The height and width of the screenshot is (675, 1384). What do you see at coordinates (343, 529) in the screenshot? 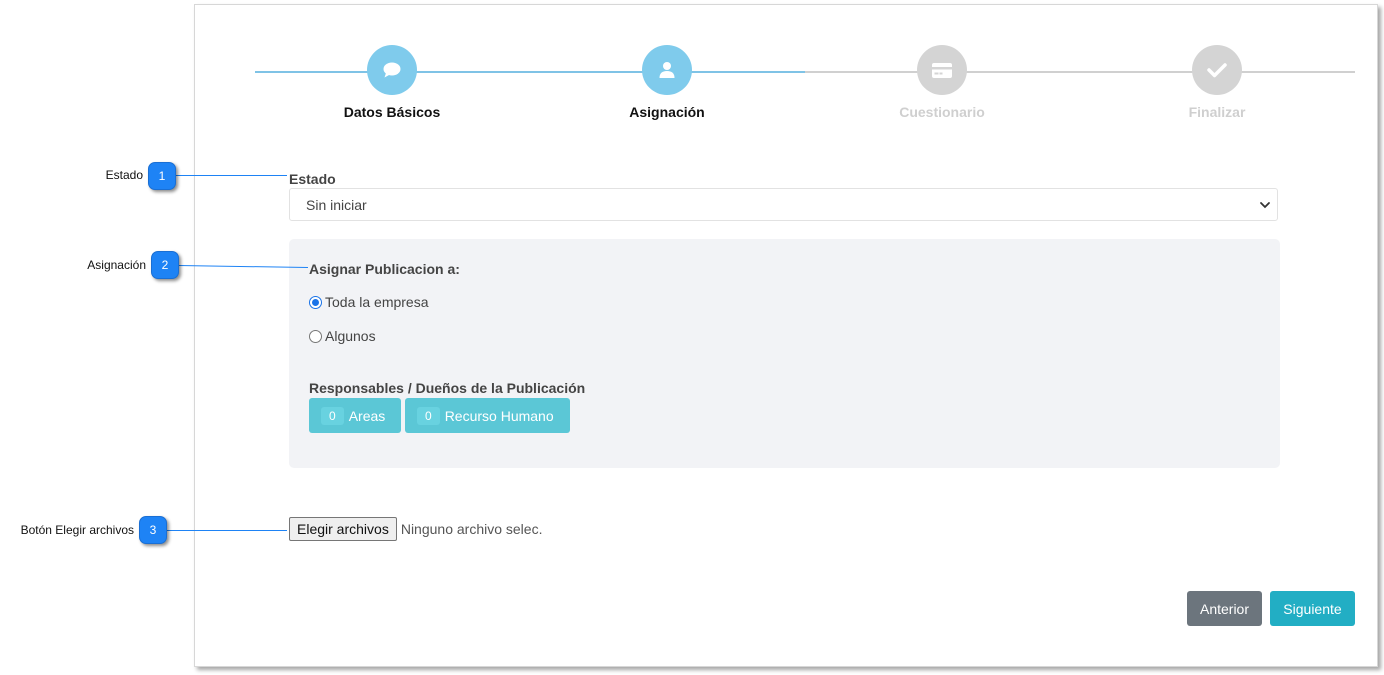
I see `choose-files-button: Elegir archivos` at bounding box center [343, 529].